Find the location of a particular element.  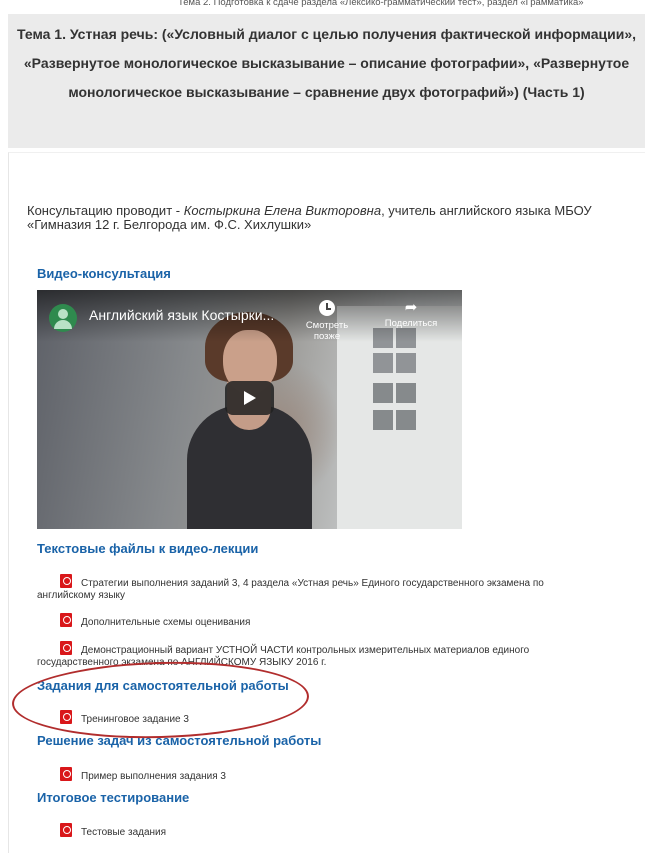

avatar-icon is located at coordinates (63, 318).